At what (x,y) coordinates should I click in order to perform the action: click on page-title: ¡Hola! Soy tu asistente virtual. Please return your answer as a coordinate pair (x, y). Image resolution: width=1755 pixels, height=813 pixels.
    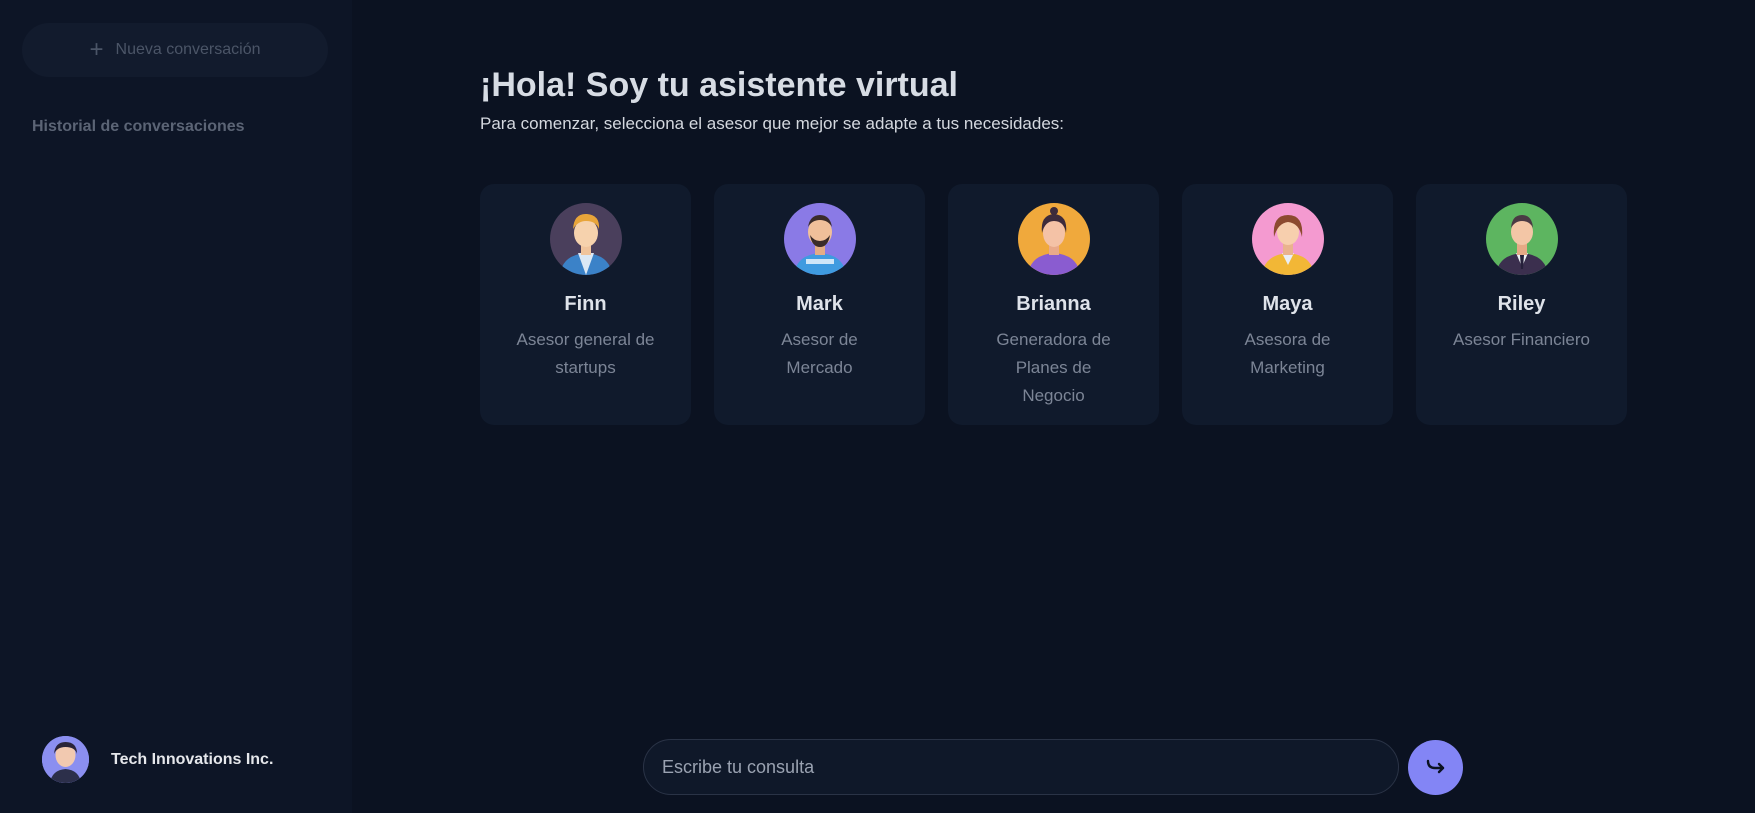
    Looking at the image, I should click on (719, 85).